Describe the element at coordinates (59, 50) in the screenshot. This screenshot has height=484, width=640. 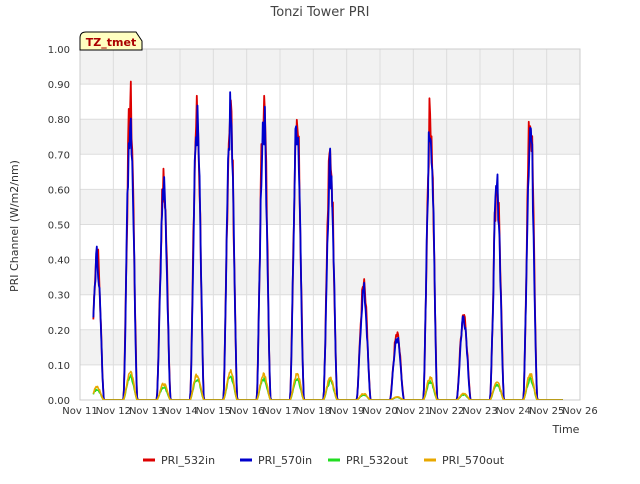
I see `y-tick-label: 1.00` at that location.